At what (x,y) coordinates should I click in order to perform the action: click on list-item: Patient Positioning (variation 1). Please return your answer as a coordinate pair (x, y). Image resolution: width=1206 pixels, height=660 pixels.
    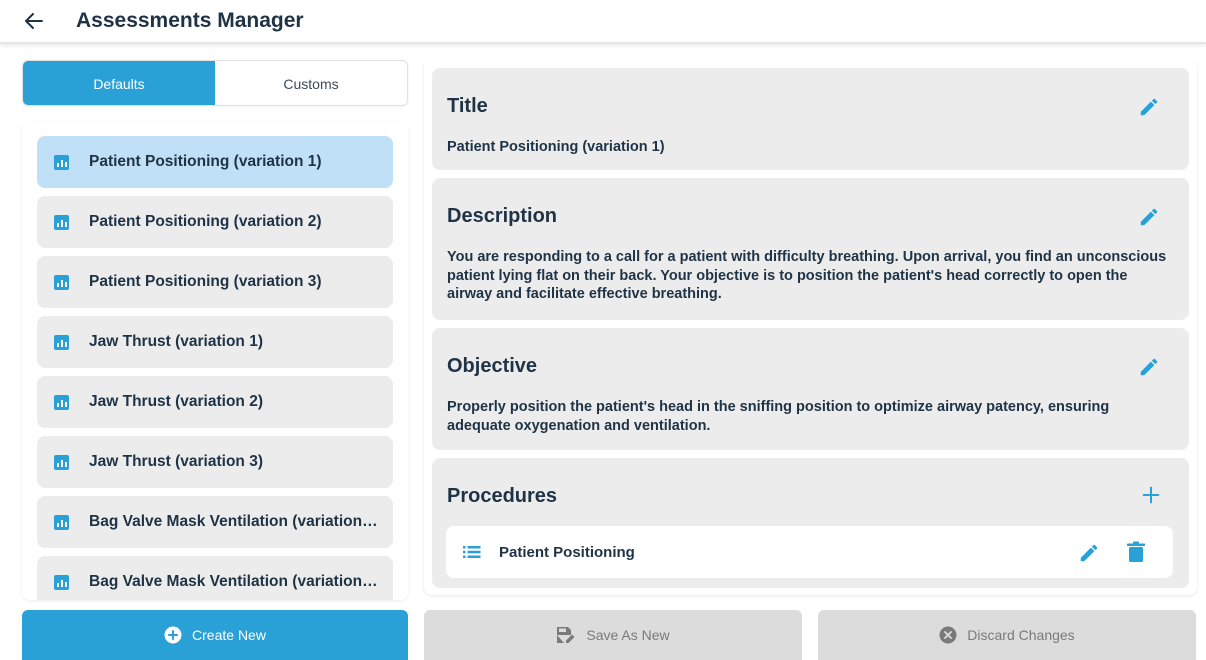
    Looking at the image, I should click on (215, 162).